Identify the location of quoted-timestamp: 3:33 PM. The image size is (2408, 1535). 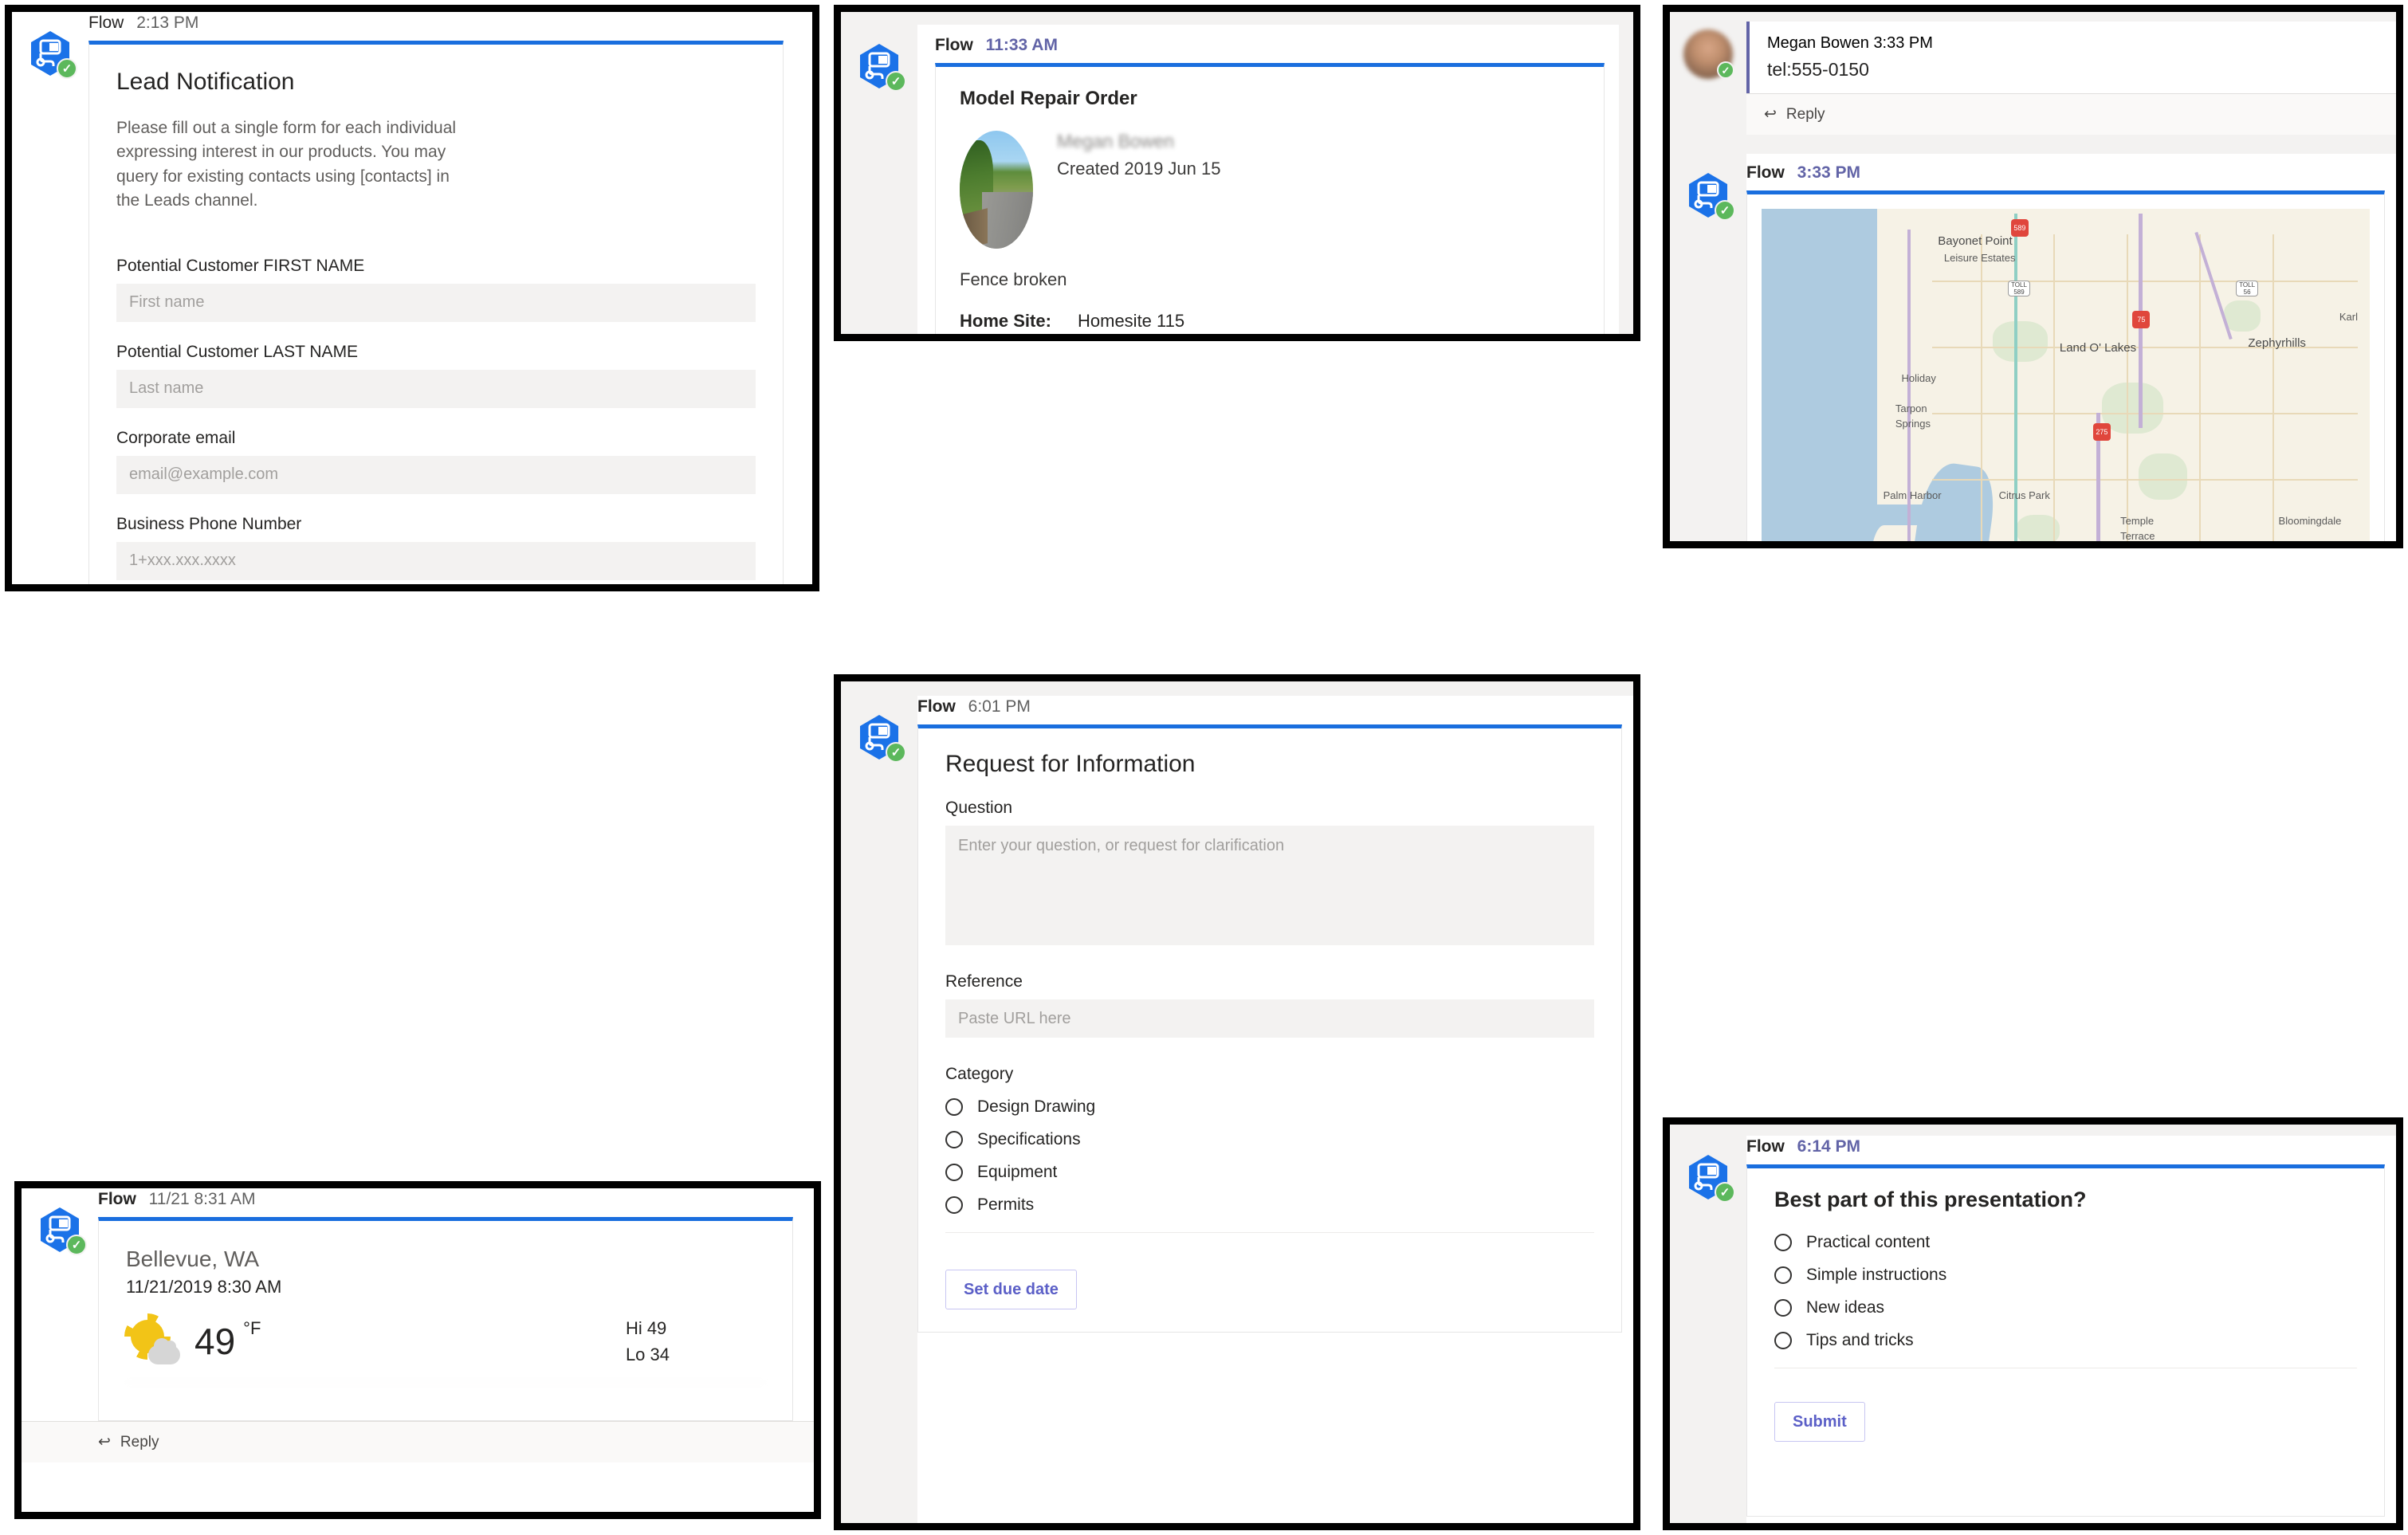
(1903, 43).